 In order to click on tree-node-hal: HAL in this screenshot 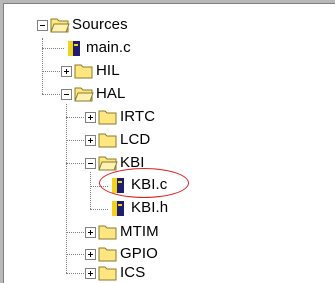, I will do `click(110, 94)`.